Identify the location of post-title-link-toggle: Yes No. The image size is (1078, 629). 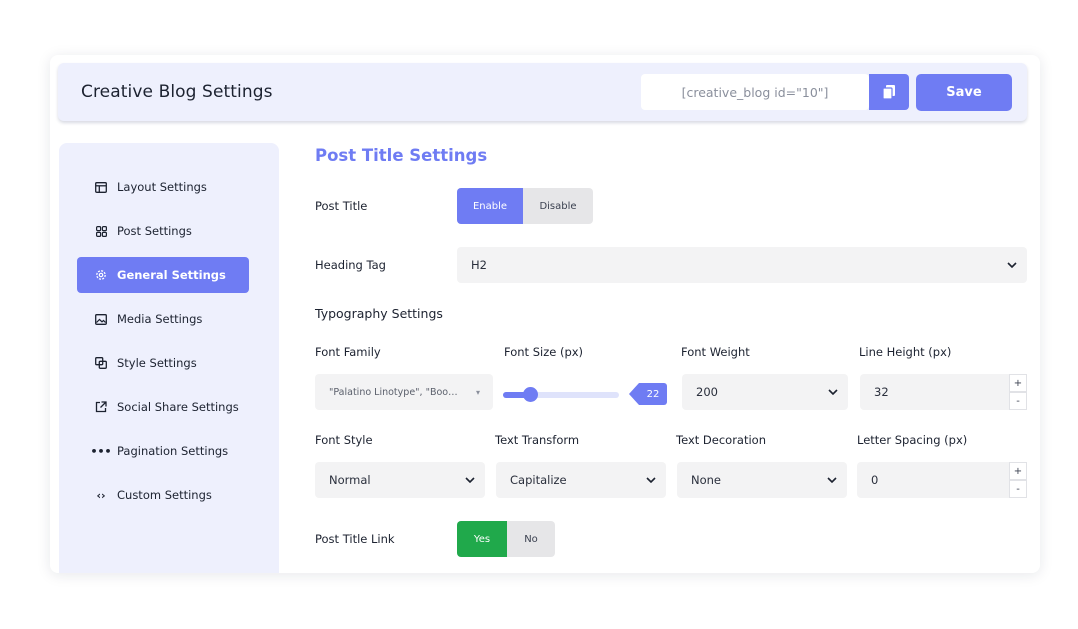
(506, 539).